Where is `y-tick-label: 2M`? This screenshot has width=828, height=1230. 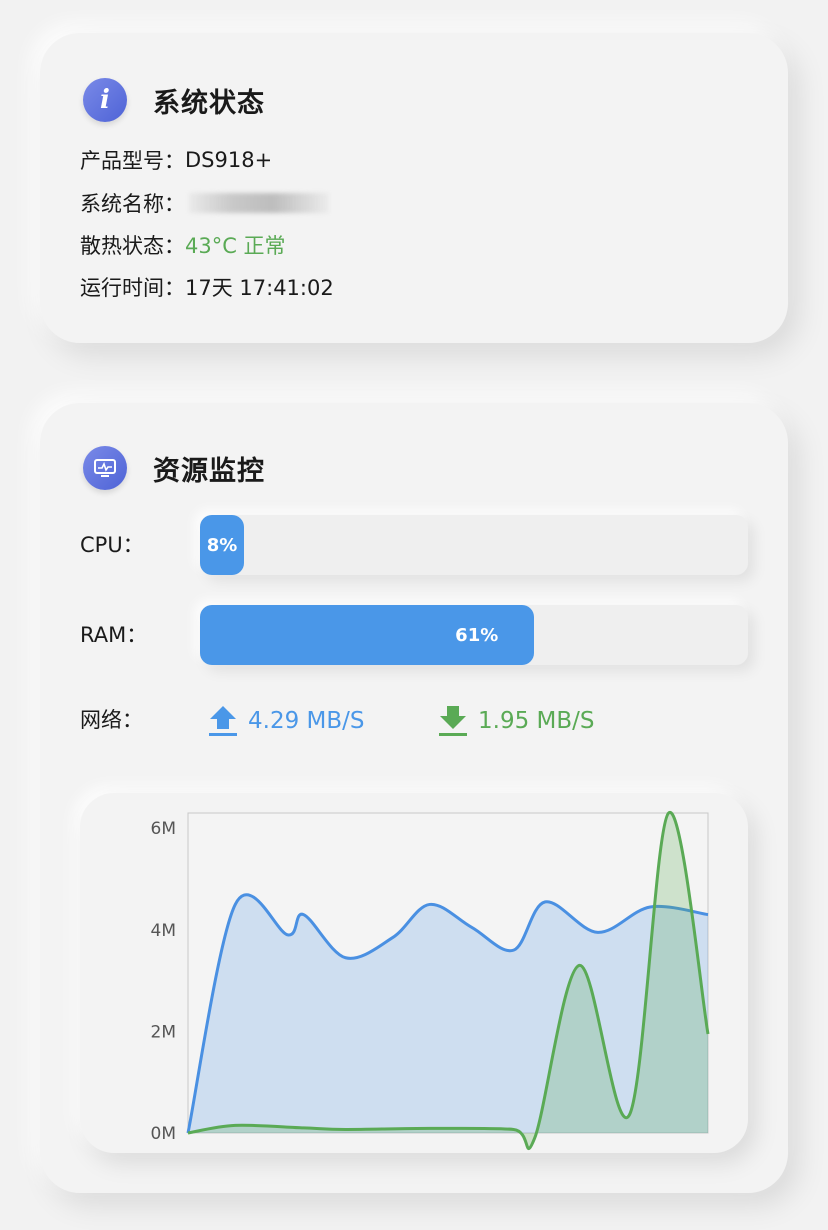
y-tick-label: 2M is located at coordinates (163, 1032).